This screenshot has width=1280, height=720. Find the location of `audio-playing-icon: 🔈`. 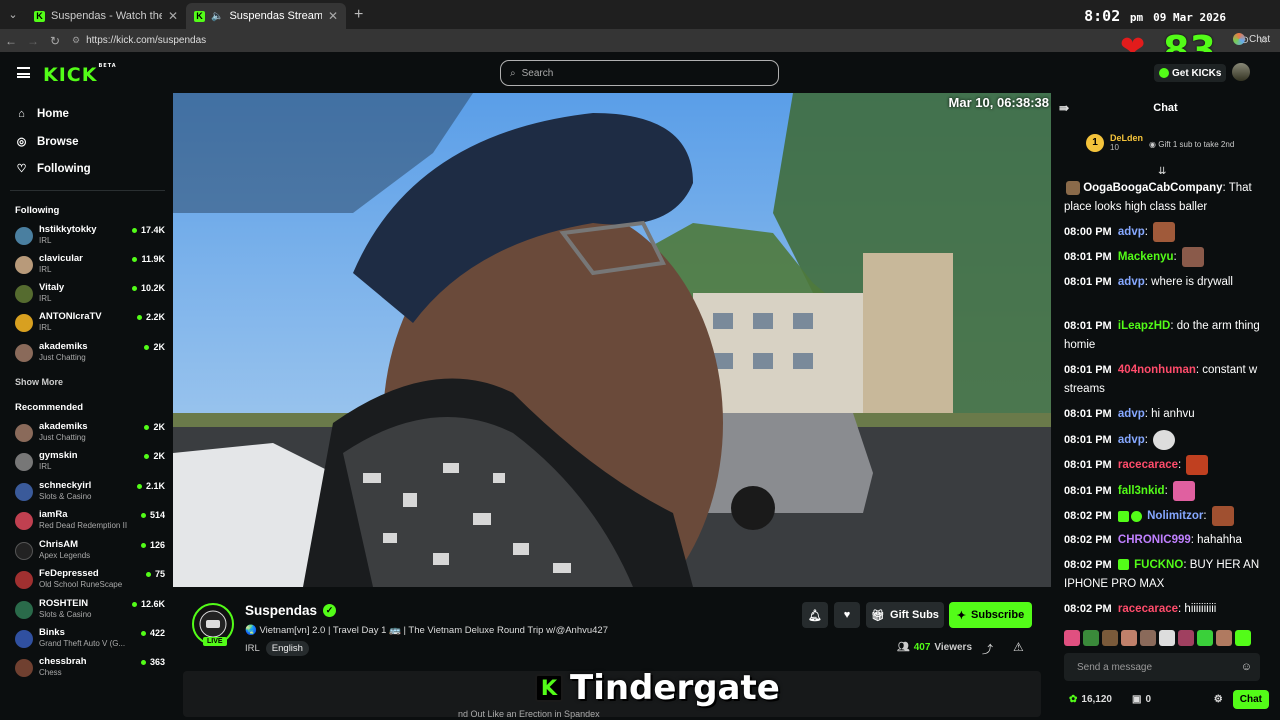

audio-playing-icon: 🔈 is located at coordinates (217, 16).